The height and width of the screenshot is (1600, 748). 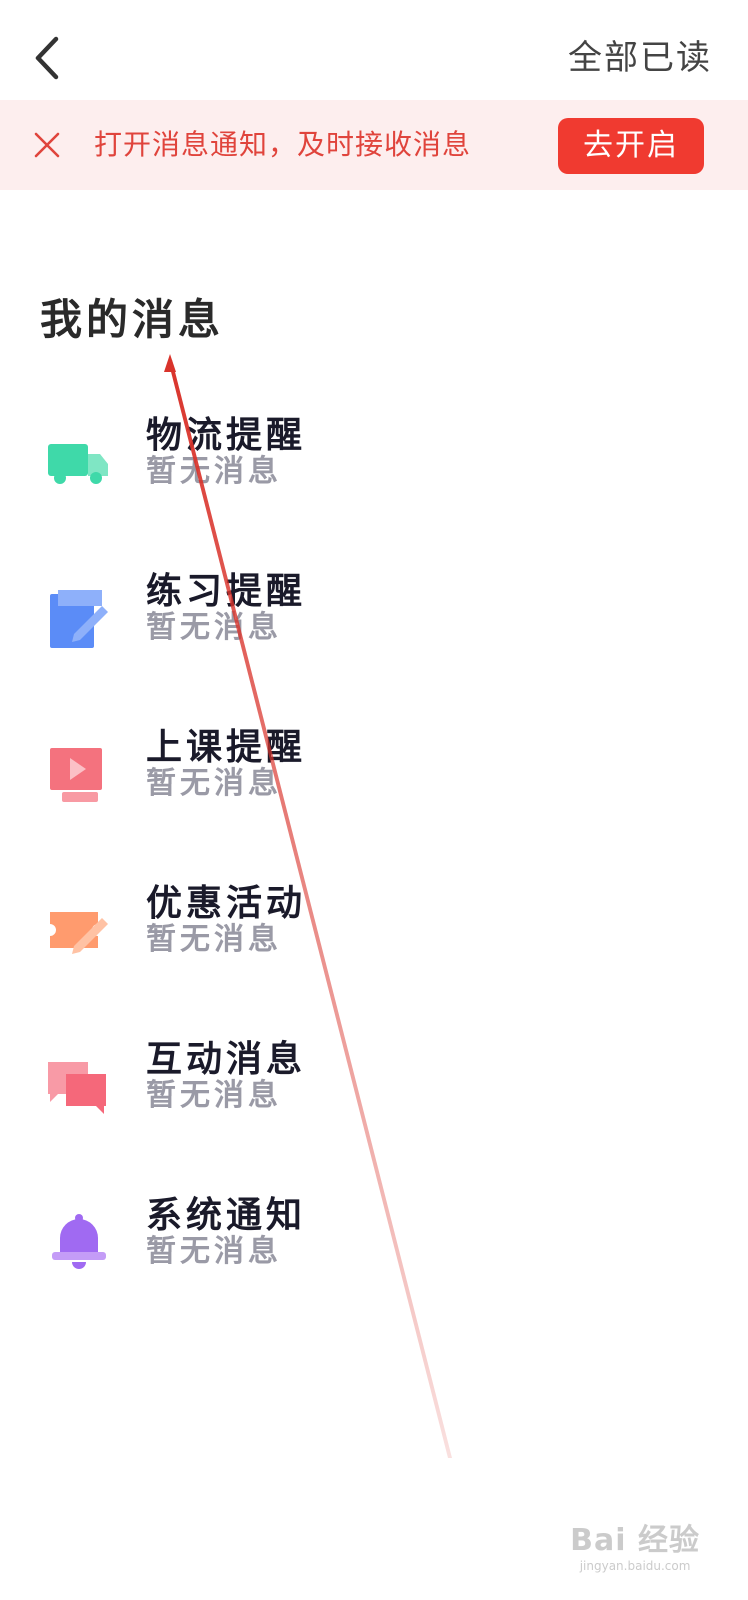 I want to click on note-edit-icon, so click(x=79, y=619).